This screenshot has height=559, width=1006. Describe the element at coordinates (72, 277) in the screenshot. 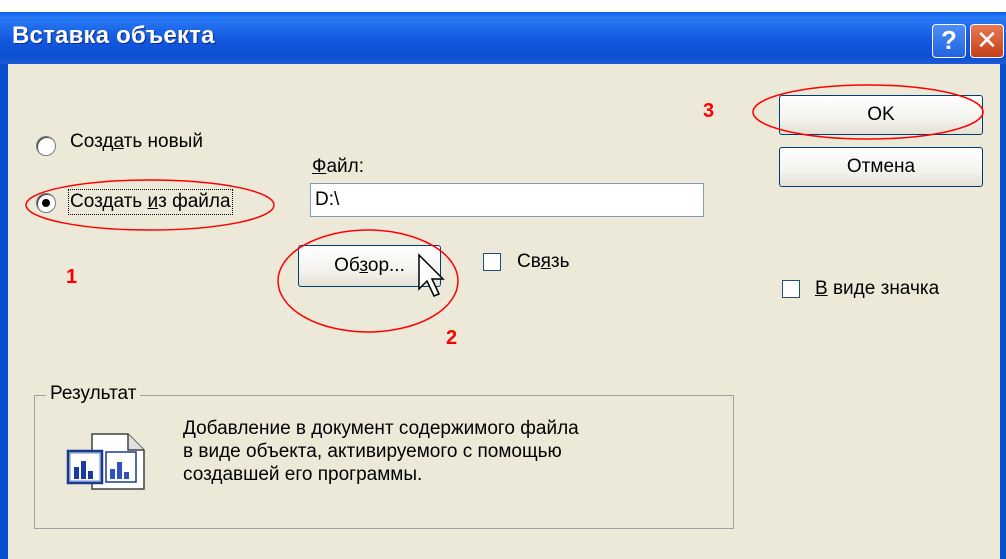

I see `annotation-number-1: 1` at that location.